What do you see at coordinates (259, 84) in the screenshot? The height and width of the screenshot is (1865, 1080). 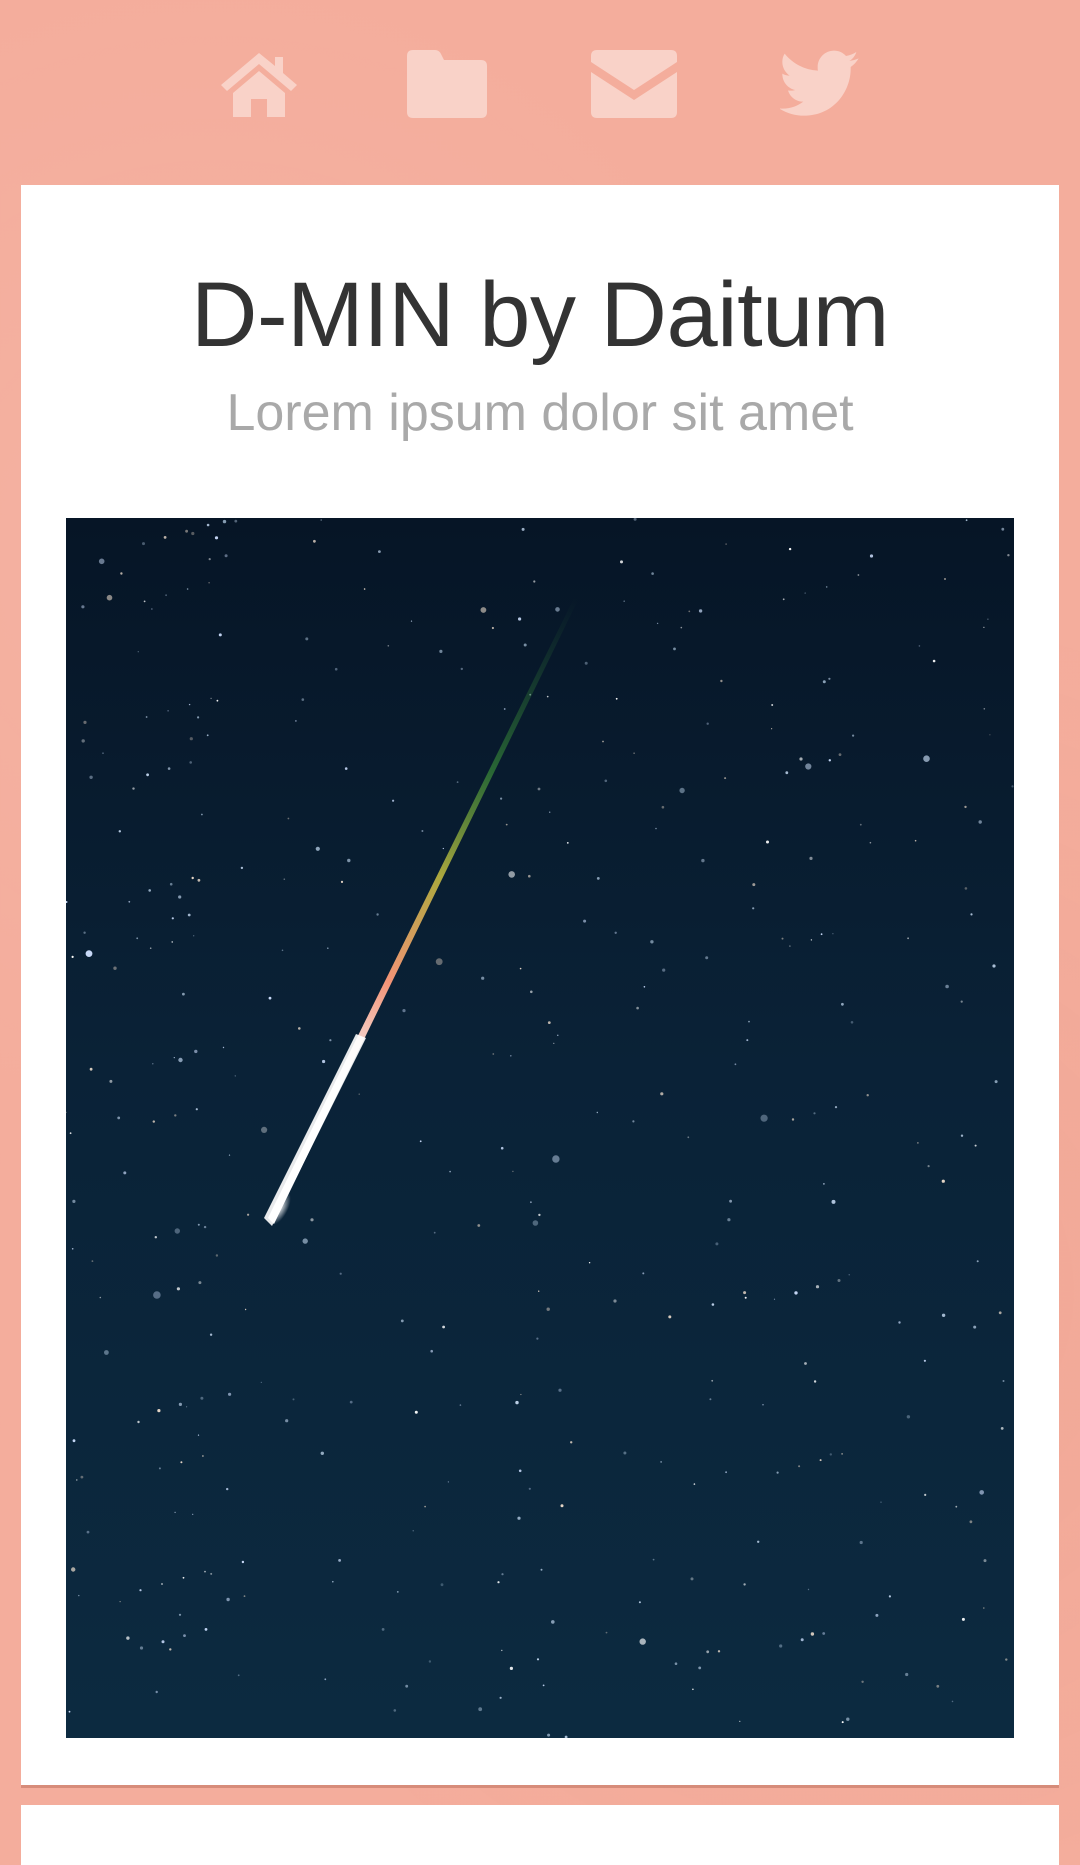 I see `home-link` at bounding box center [259, 84].